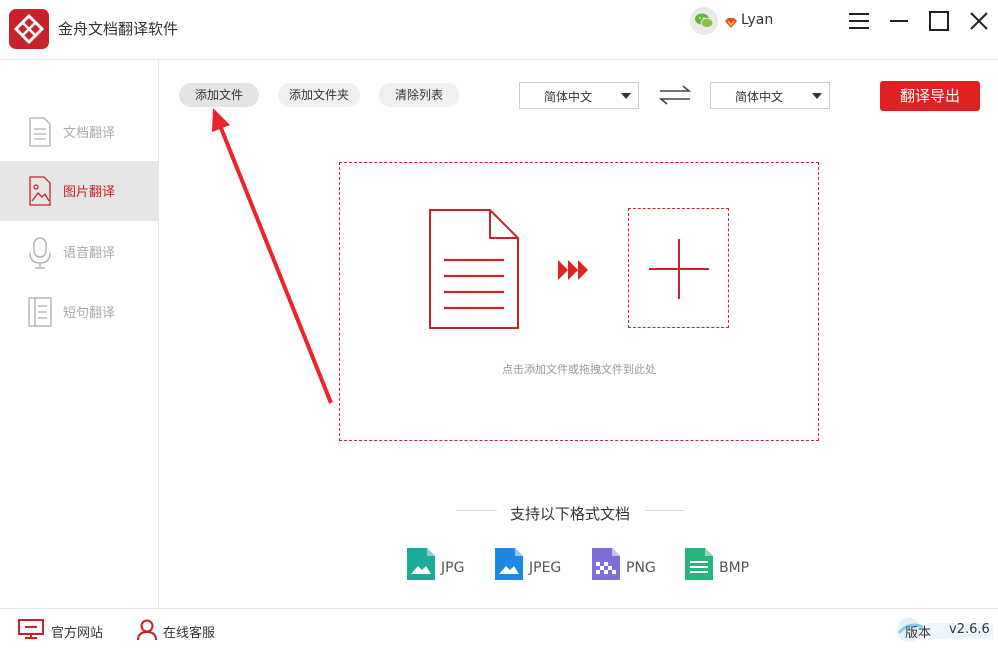 This screenshot has height=648, width=998. What do you see at coordinates (29, 29) in the screenshot?
I see `app-logo-icon` at bounding box center [29, 29].